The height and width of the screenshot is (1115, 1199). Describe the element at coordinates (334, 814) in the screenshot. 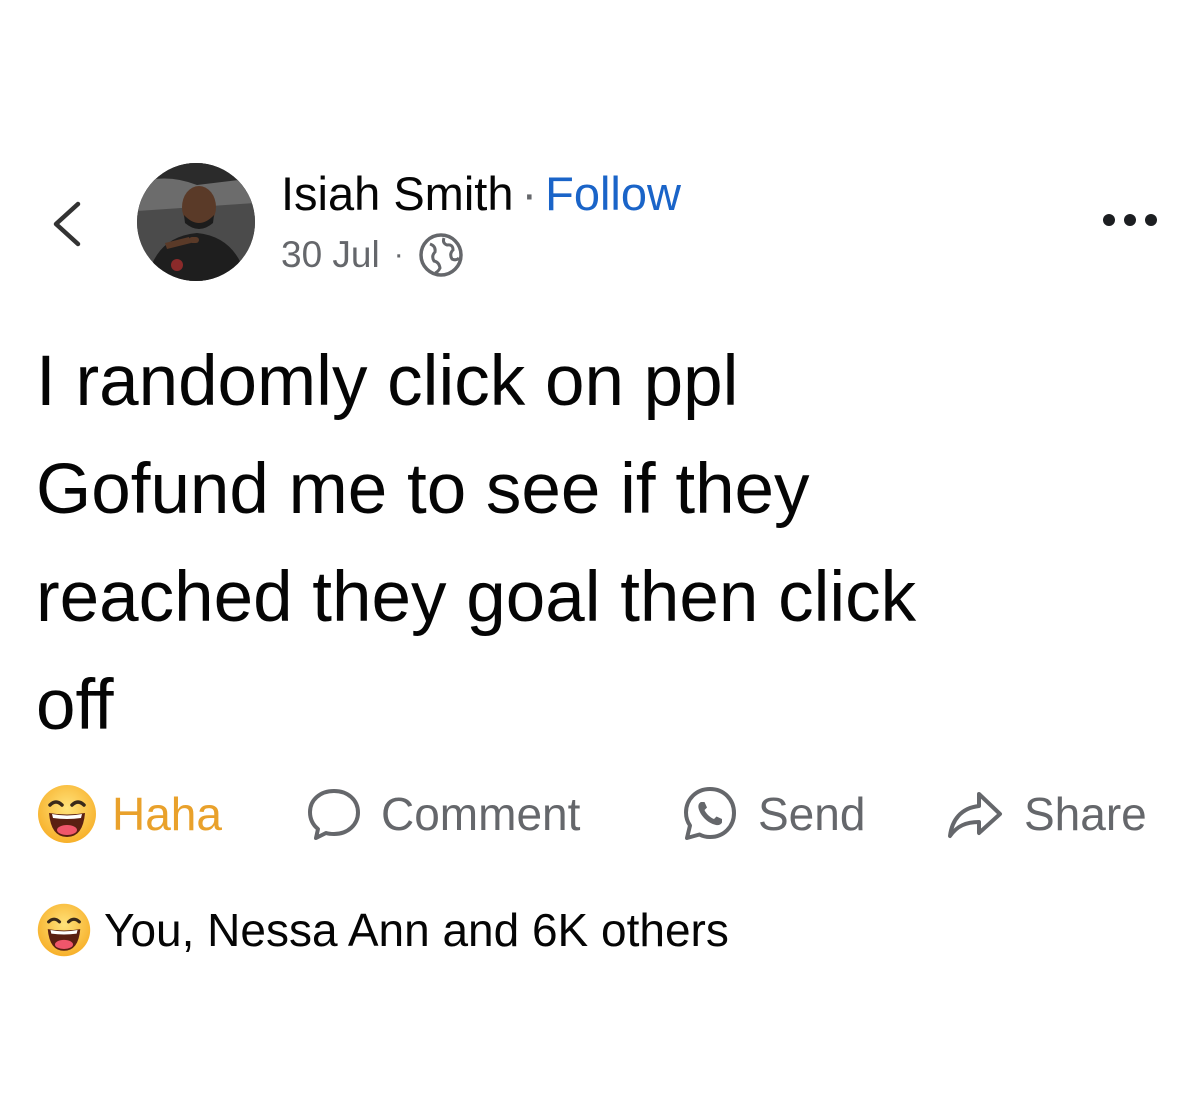

I see `comment-icon` at that location.